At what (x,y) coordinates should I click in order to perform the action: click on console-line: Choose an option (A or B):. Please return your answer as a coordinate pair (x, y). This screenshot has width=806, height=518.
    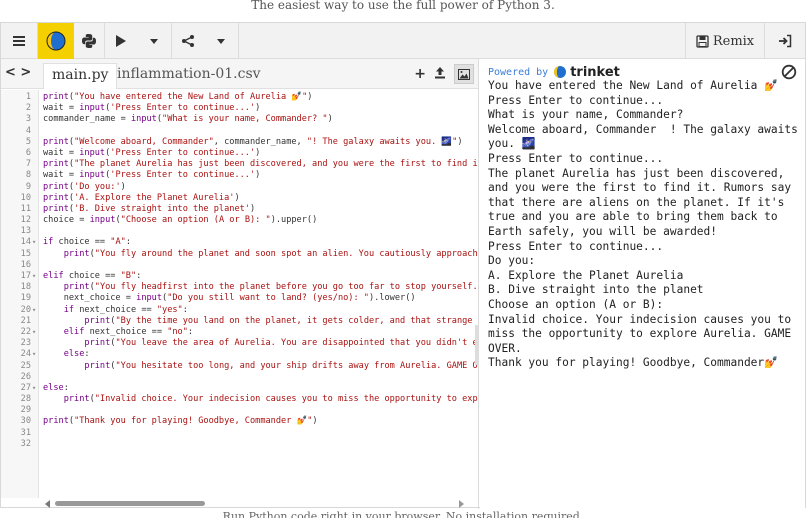
    Looking at the image, I should click on (576, 304).